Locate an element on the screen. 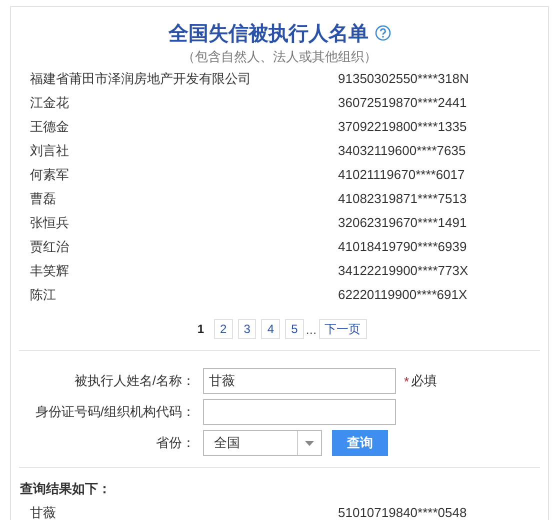 The height and width of the screenshot is (520, 559). id-number: 37092219800****1335 is located at coordinates (402, 127).